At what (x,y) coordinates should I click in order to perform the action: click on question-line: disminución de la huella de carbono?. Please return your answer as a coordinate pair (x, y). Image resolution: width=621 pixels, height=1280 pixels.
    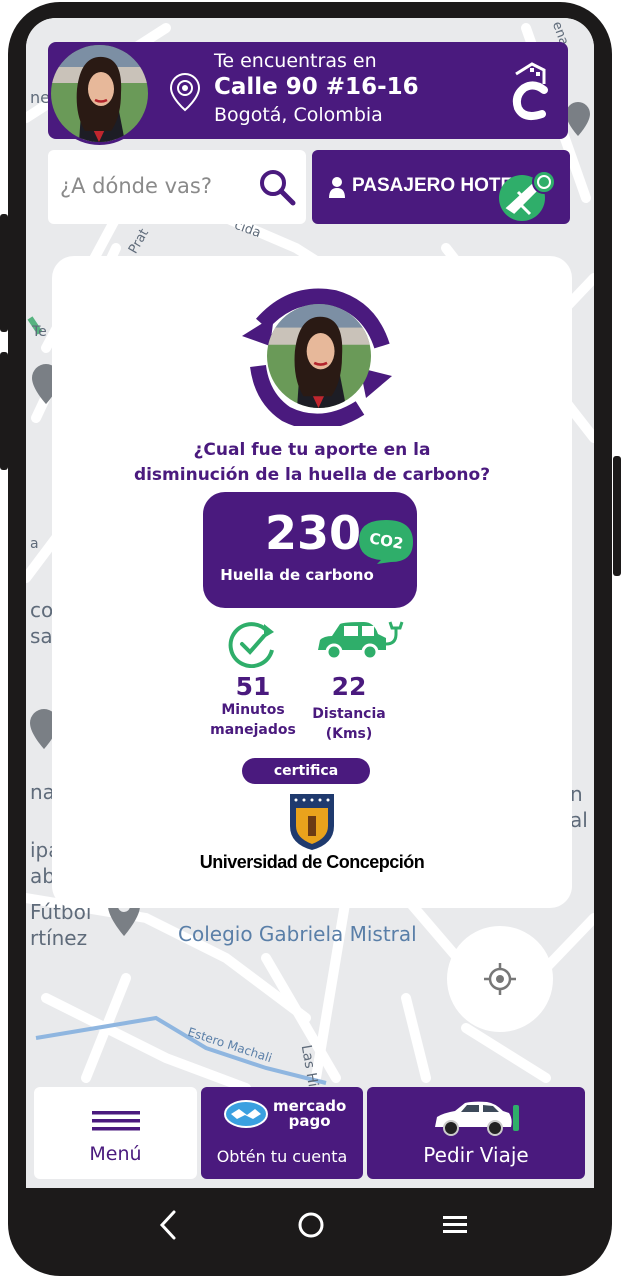
    Looking at the image, I should click on (312, 475).